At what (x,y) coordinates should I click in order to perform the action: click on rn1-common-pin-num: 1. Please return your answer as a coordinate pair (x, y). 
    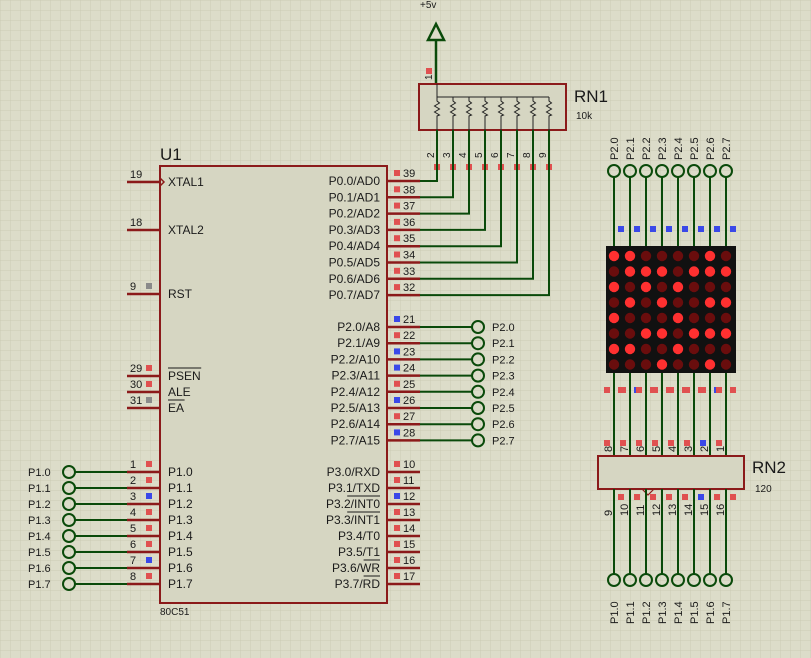
    Looking at the image, I should click on (429, 77).